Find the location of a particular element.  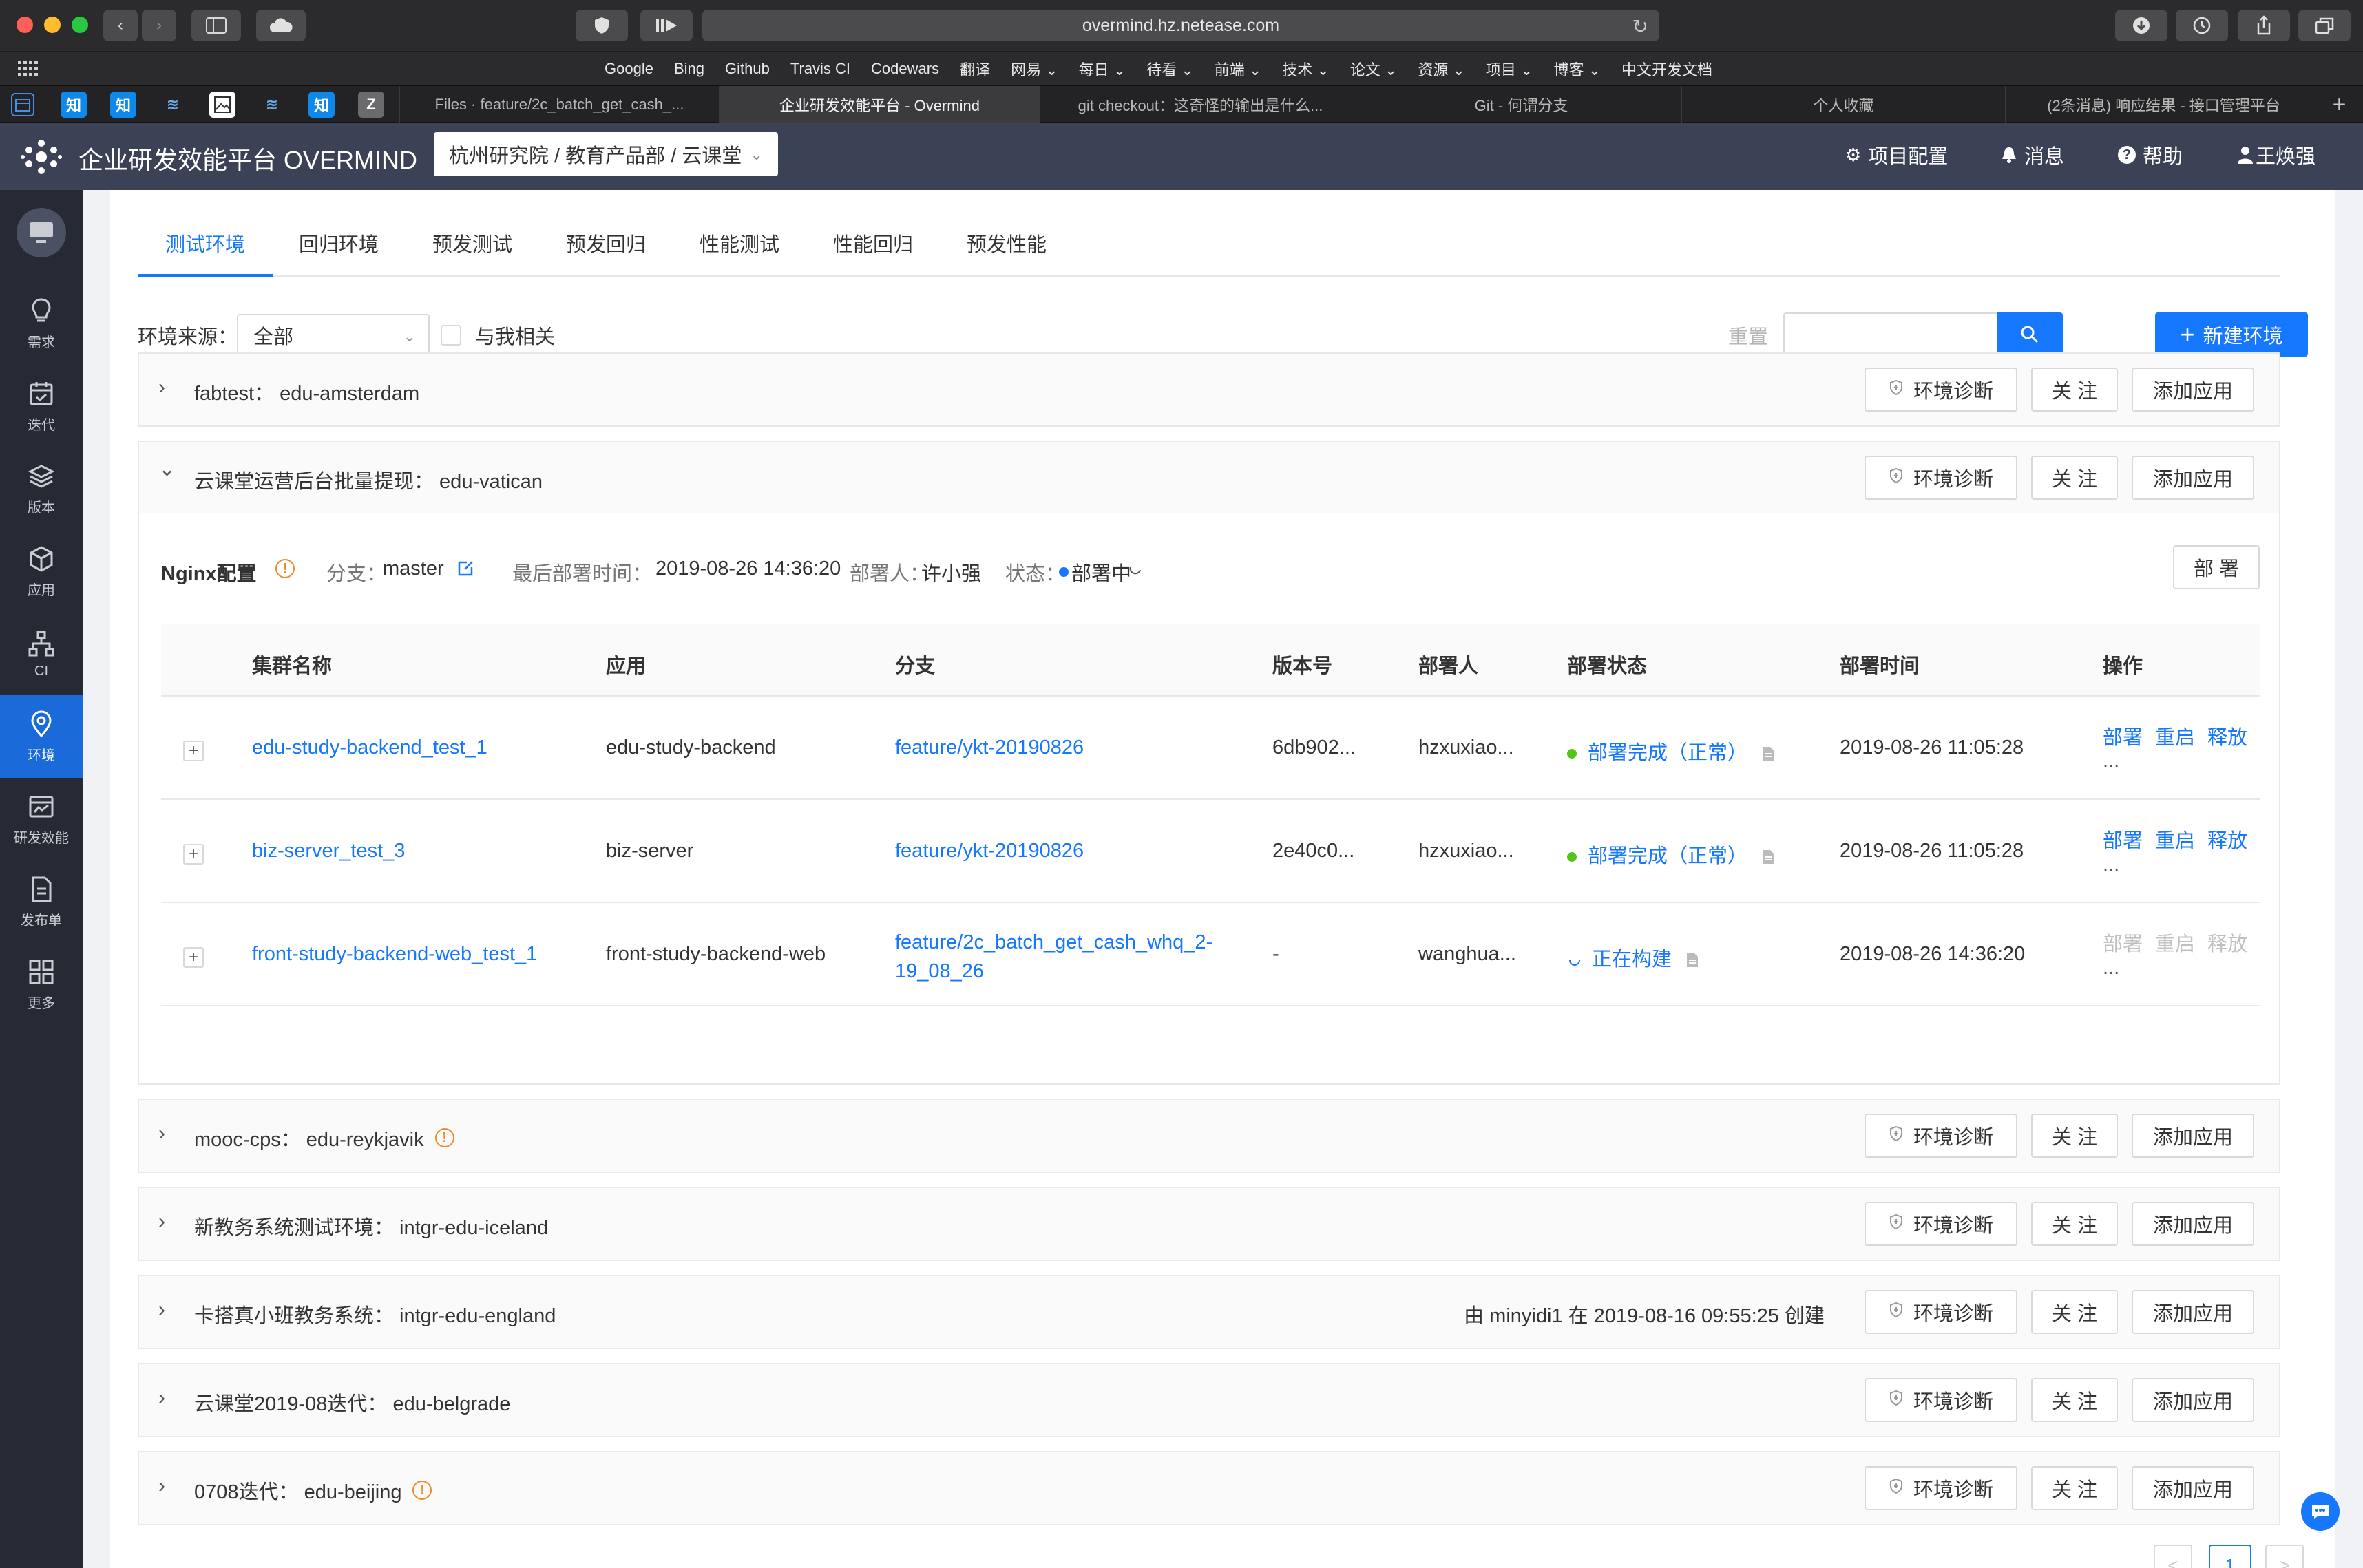

env-header: › 新教务系统测试环境： intgr-edu-iceland 环境诊断 关 注 添加应用 is located at coordinates (1209, 1224).